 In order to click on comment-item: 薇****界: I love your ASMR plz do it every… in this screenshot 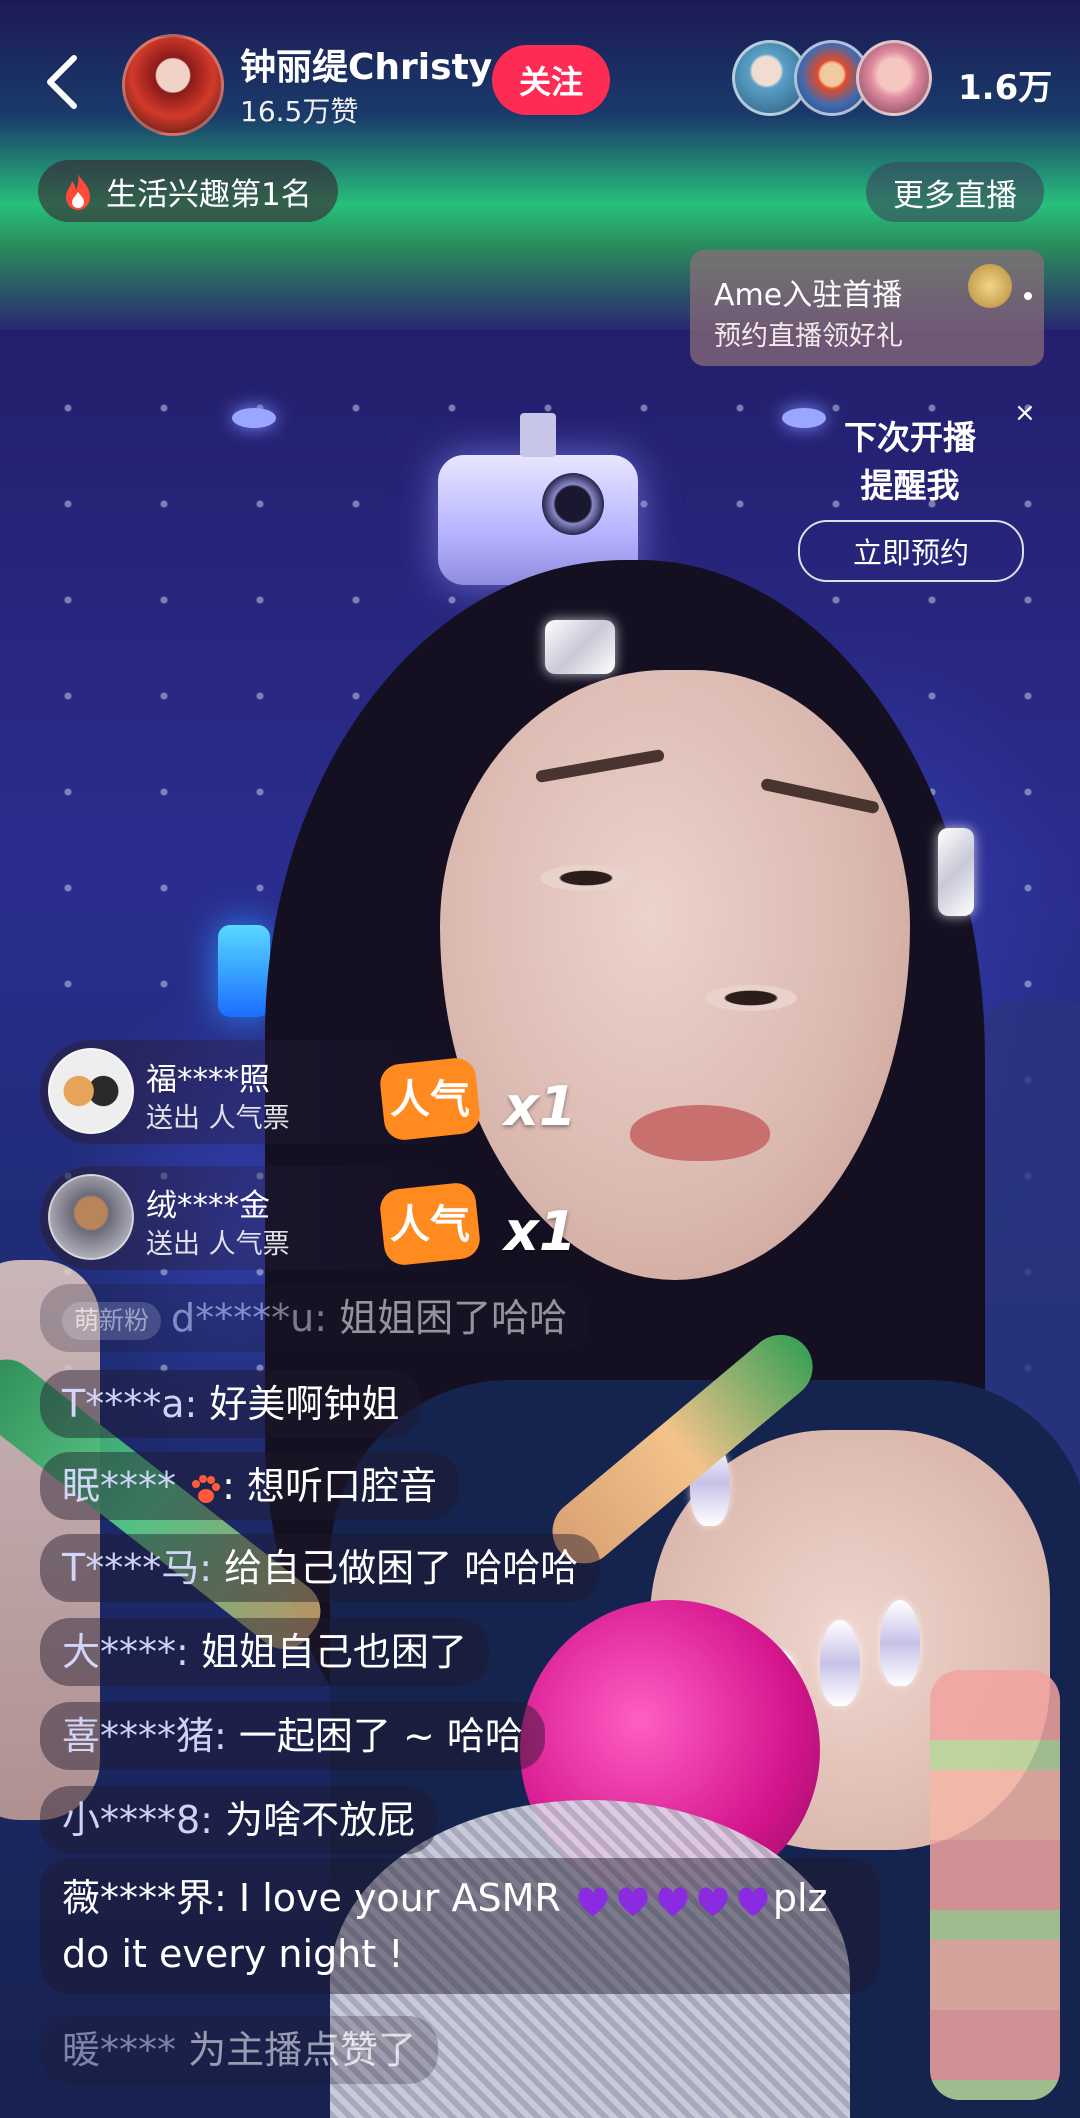, I will do `click(460, 1926)`.